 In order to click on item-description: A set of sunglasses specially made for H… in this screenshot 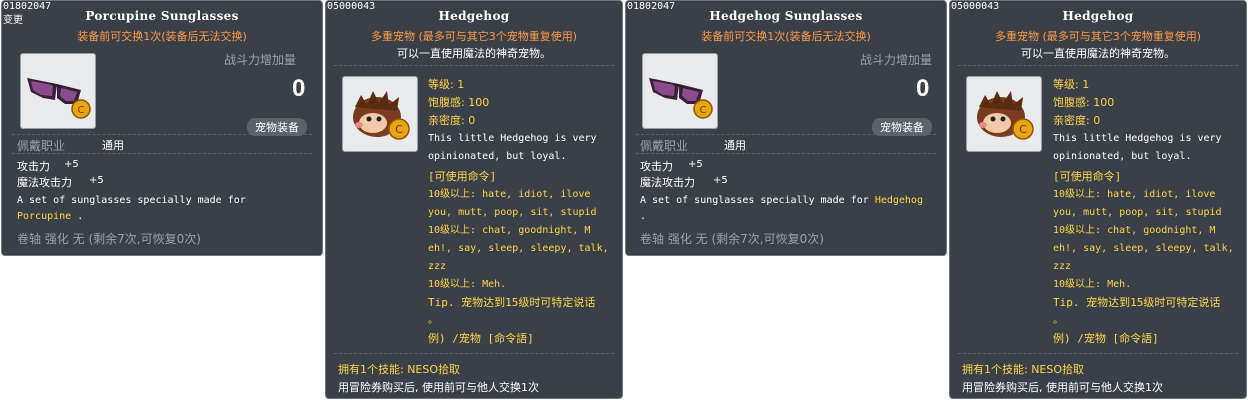, I will do `click(781, 200)`.